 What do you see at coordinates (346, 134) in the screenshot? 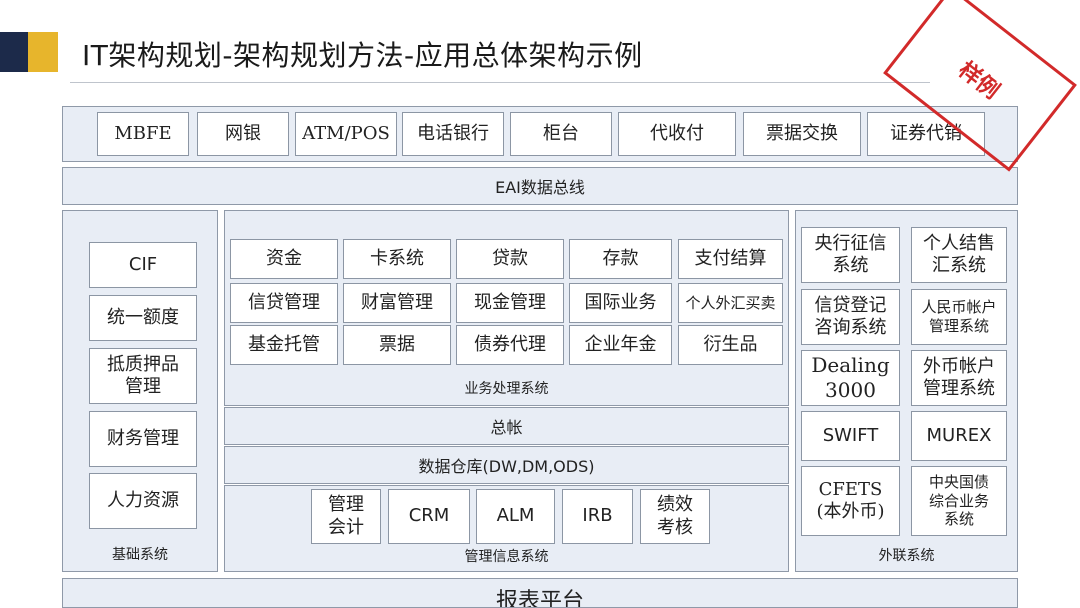
I see `channel-atm-pos: ATM/POS` at bounding box center [346, 134].